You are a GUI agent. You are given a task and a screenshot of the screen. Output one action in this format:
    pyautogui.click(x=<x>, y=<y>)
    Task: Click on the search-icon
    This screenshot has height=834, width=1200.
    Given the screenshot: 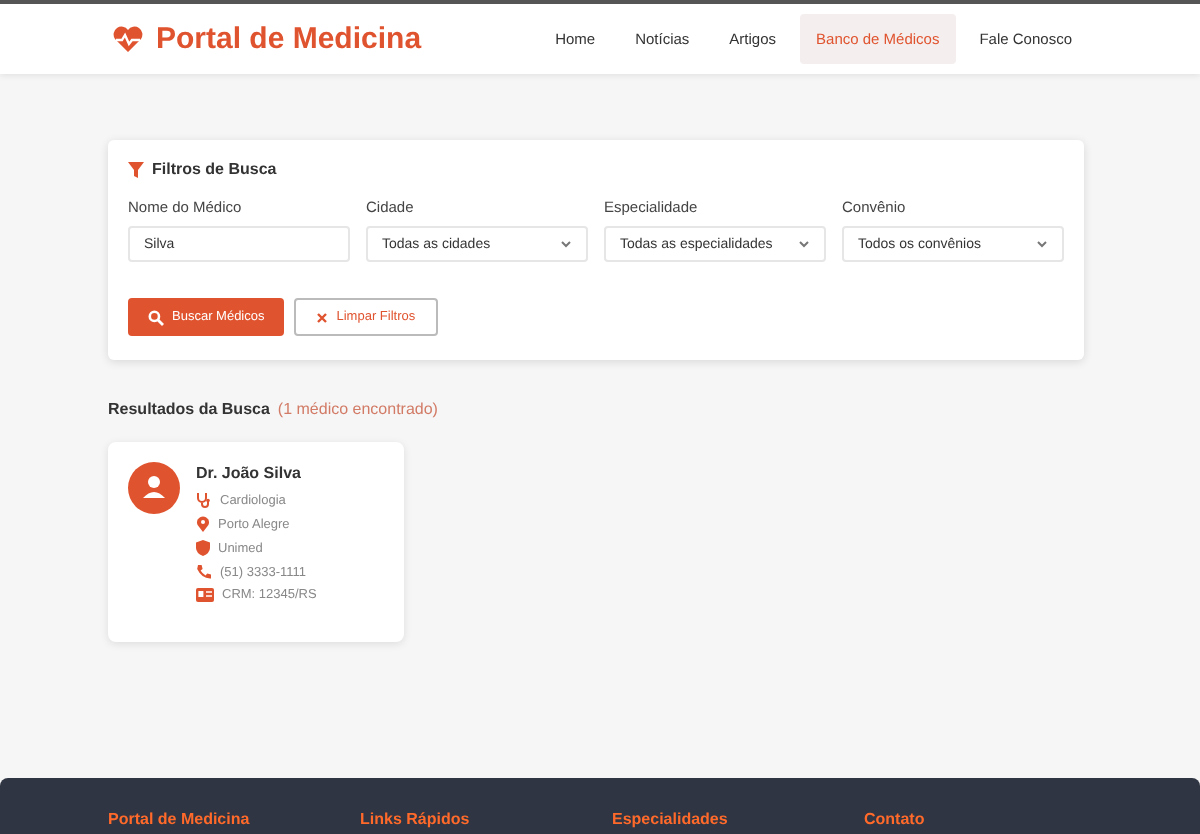 What is the action you would take?
    pyautogui.click(x=156, y=317)
    